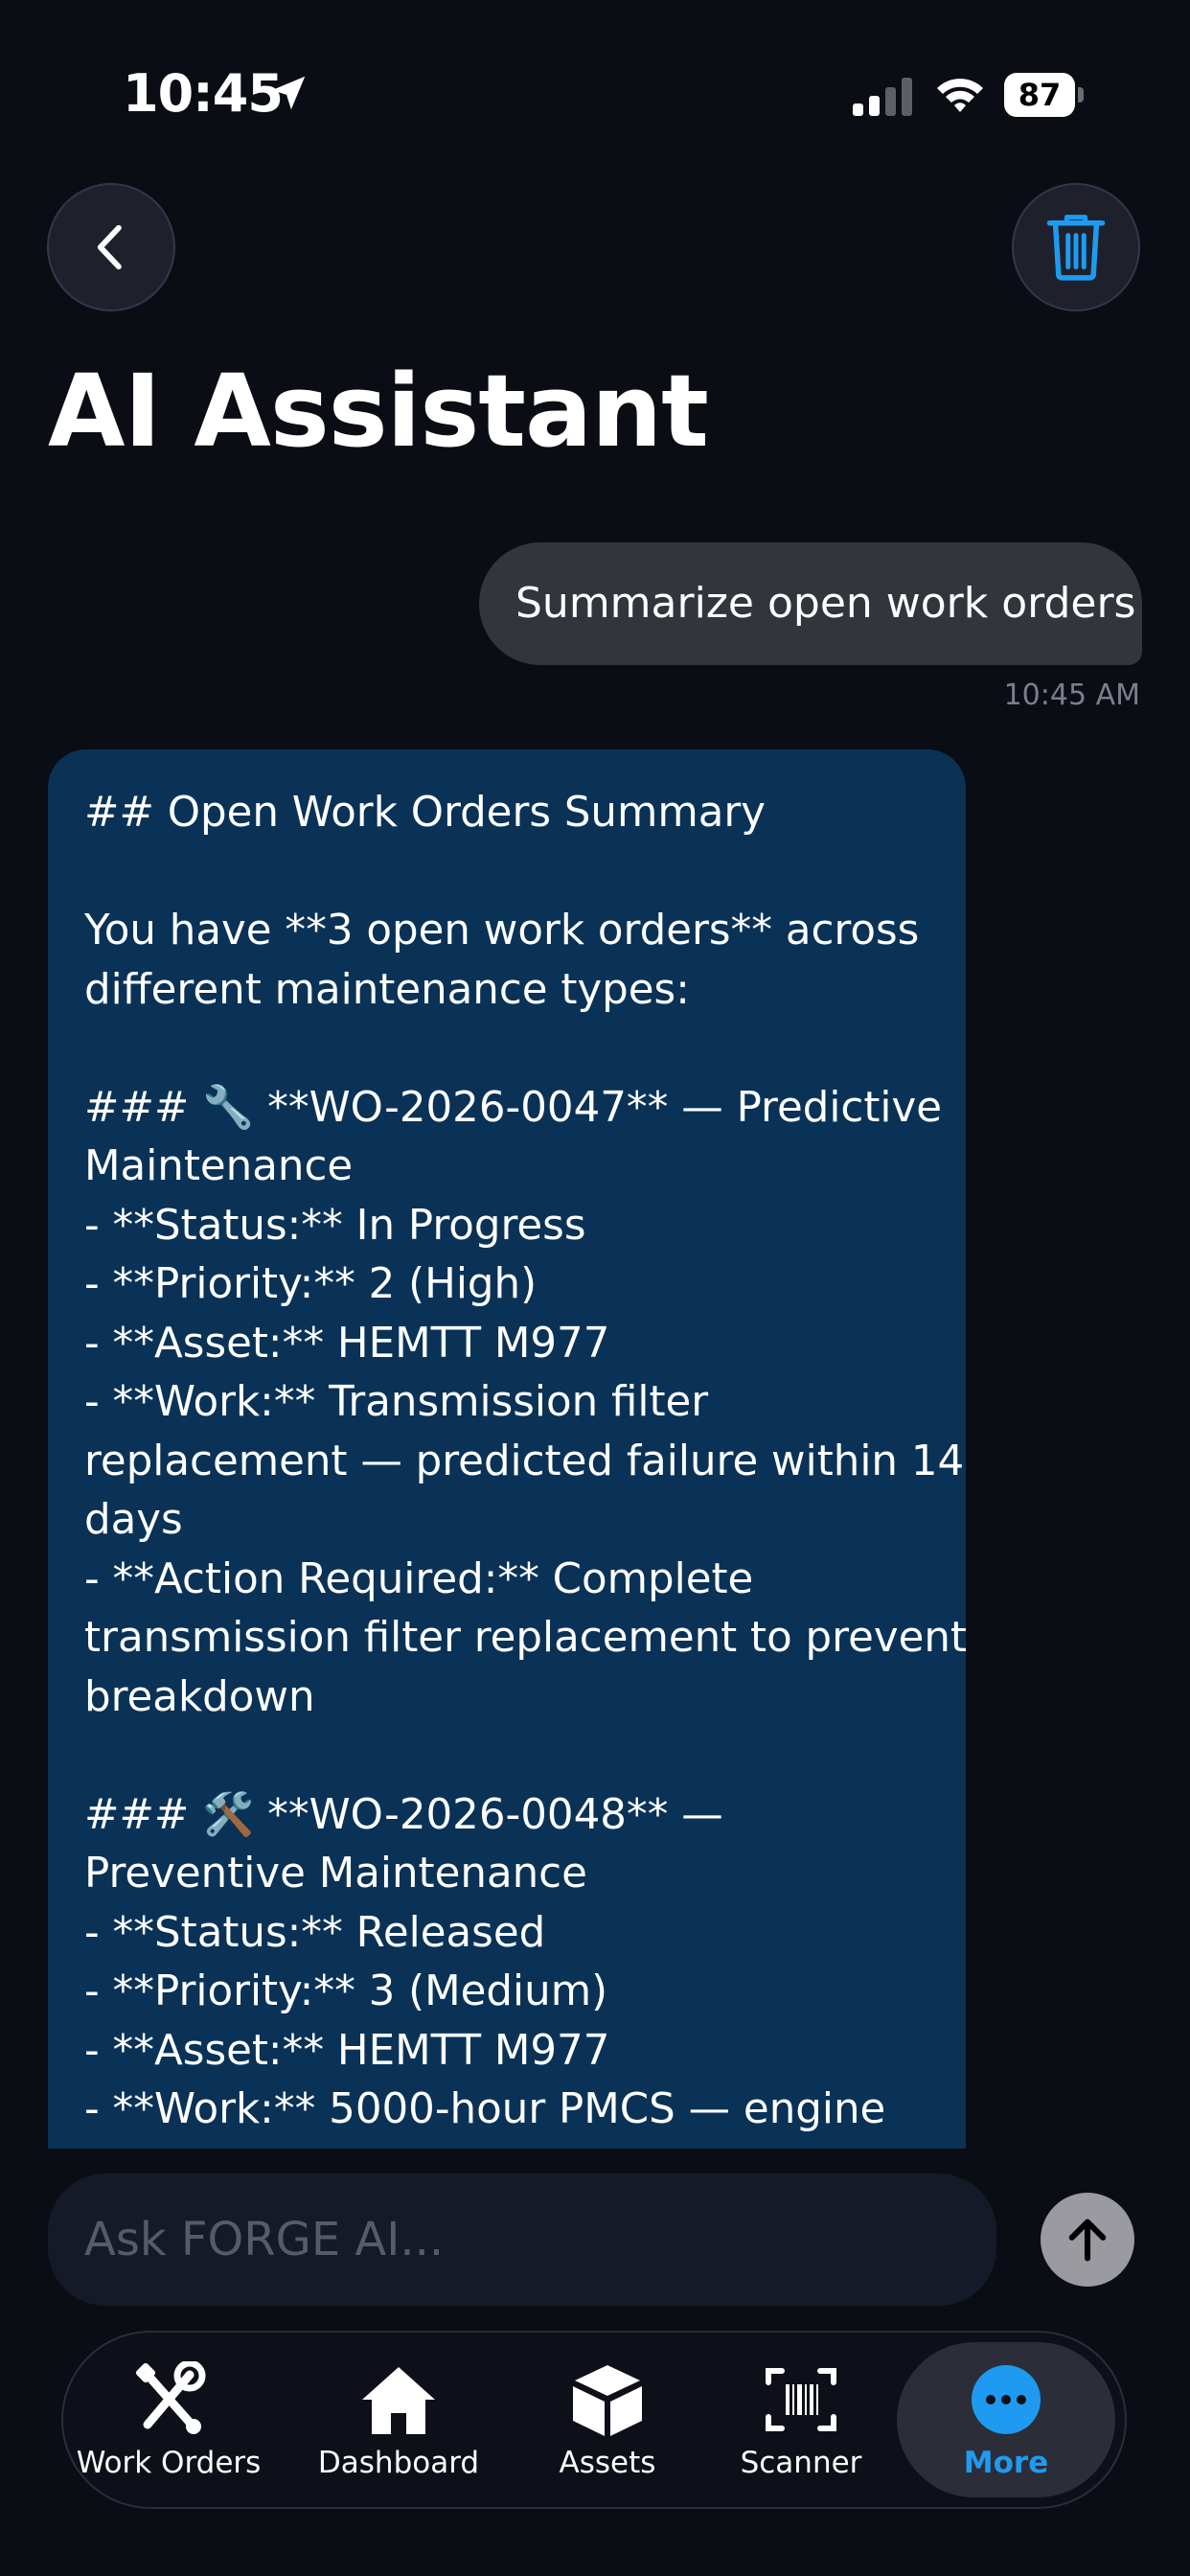  What do you see at coordinates (133, 1520) in the screenshot?
I see `assistant-message-line: days` at bounding box center [133, 1520].